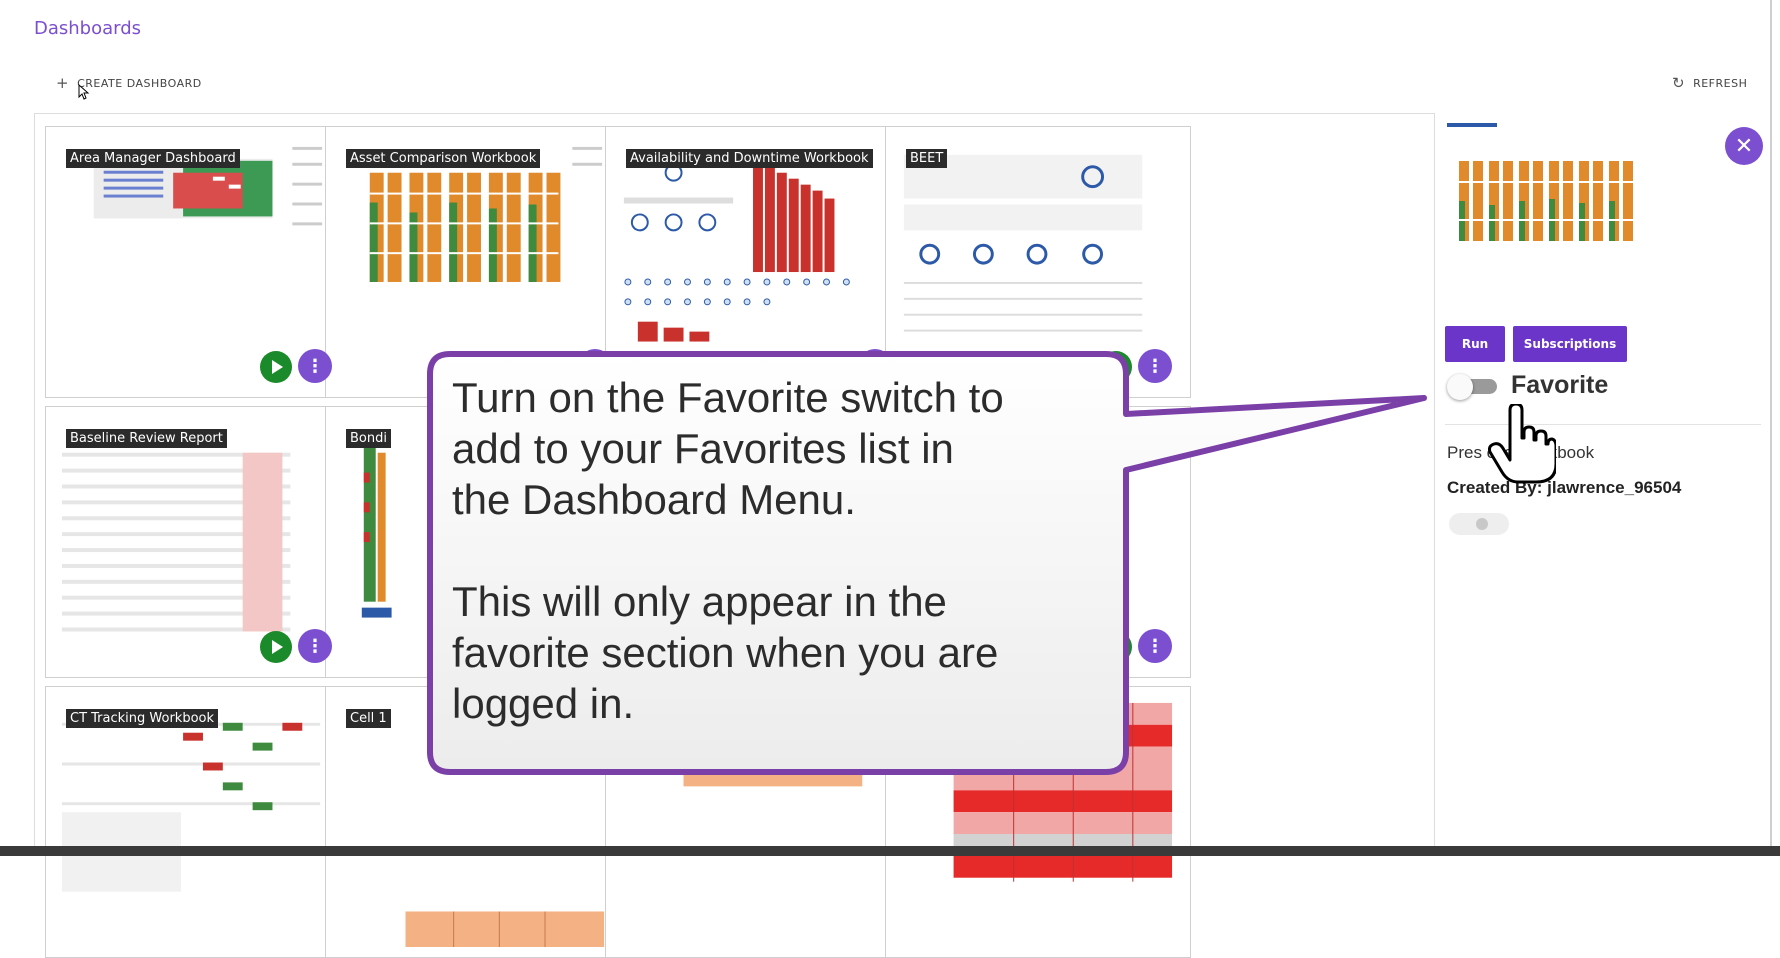 The height and width of the screenshot is (958, 1780). Describe the element at coordinates (1474, 386) in the screenshot. I see `favorite-toggle` at that location.